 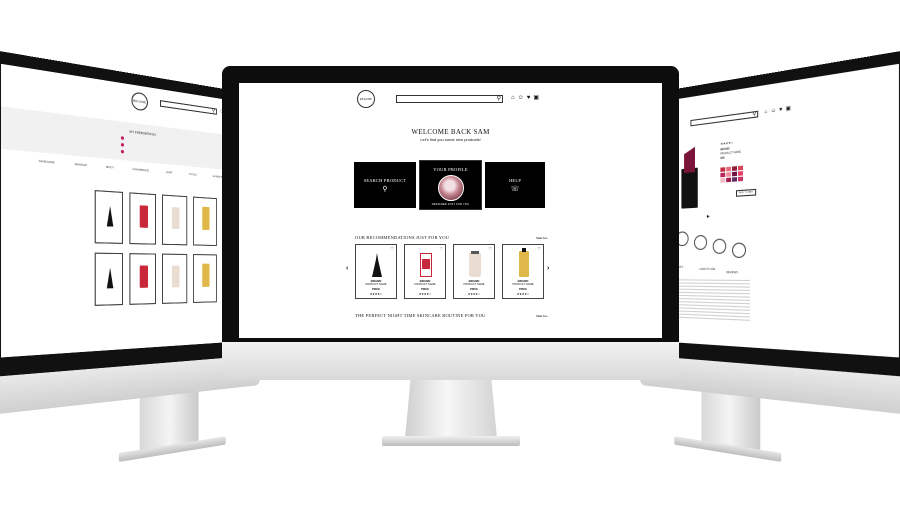 I want to click on nav-item-hair: HAIR, so click(x=169, y=173).